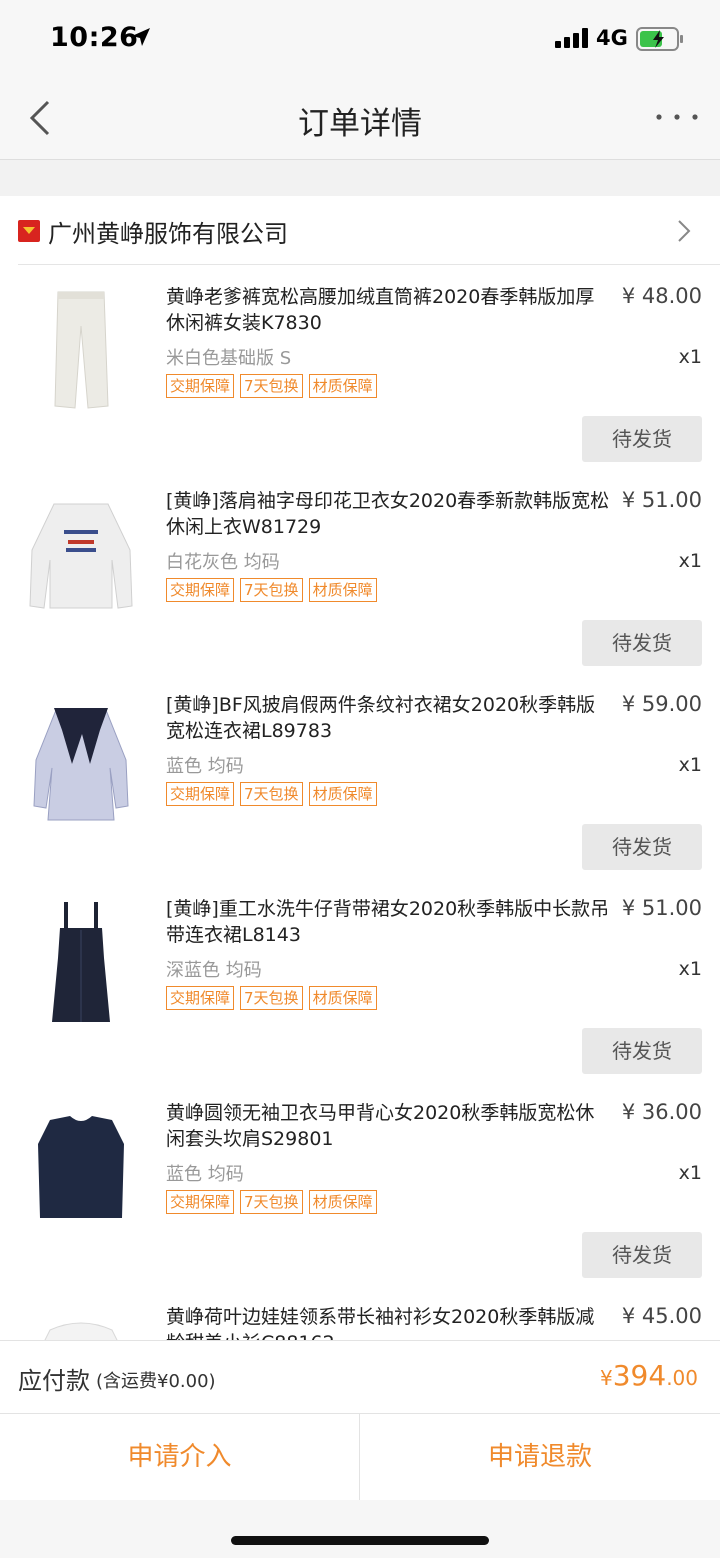  Describe the element at coordinates (540, 1457) in the screenshot. I see `apply-refund-button: 申请退款` at that location.